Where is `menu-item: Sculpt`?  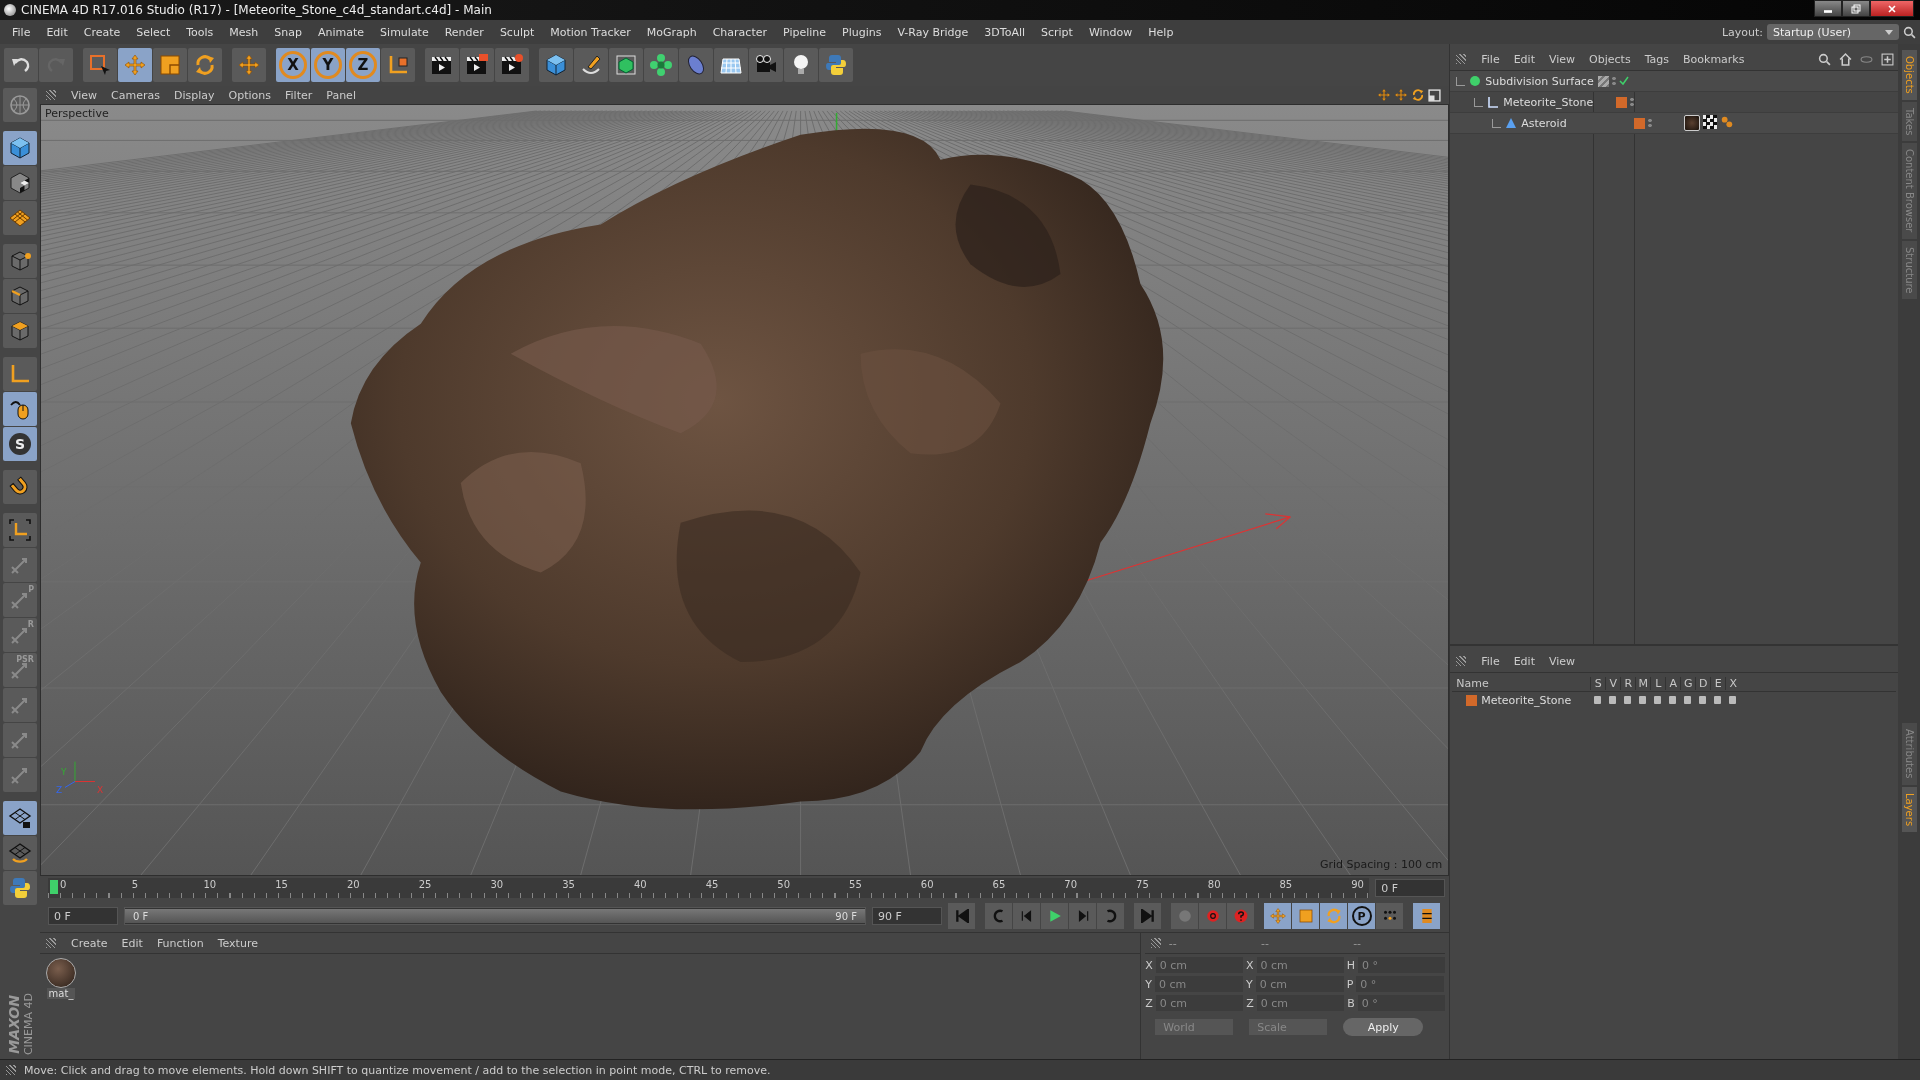
menu-item: Sculpt is located at coordinates (517, 32).